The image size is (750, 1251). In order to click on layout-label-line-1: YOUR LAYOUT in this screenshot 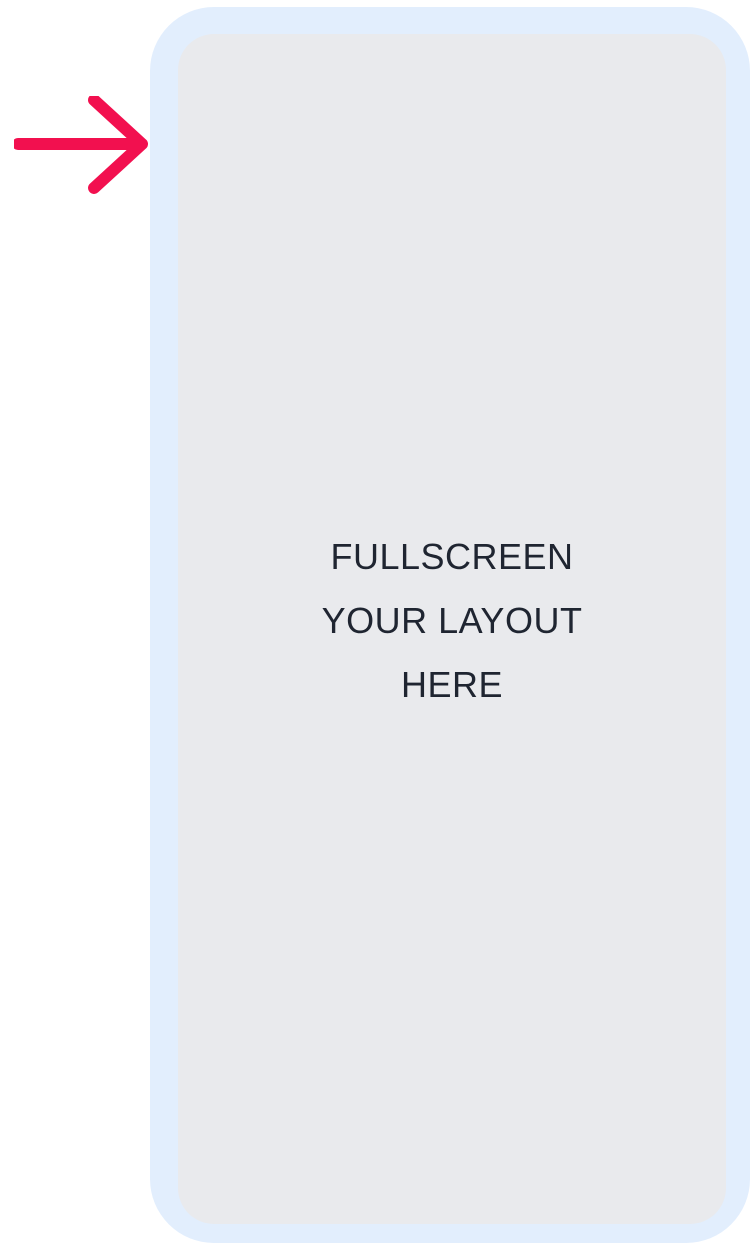, I will do `click(452, 620)`.